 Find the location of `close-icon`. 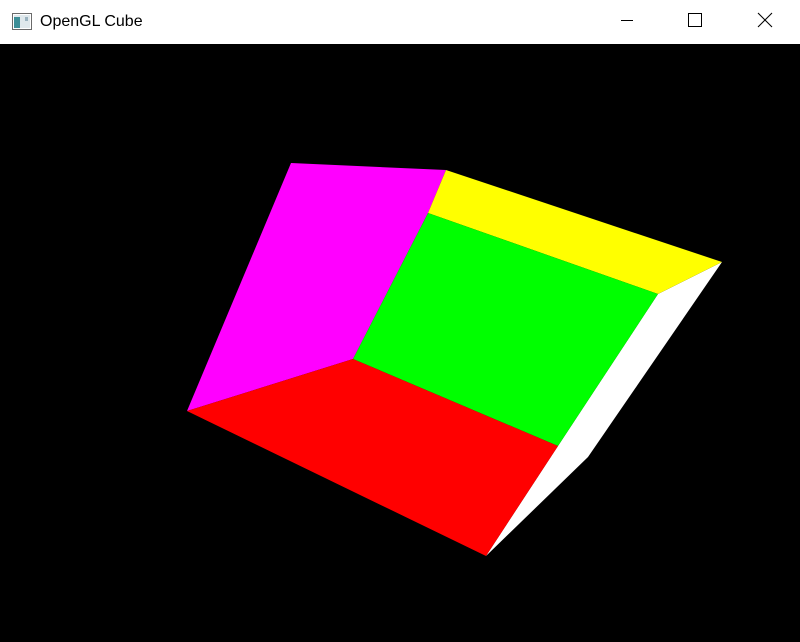

close-icon is located at coordinates (765, 22).